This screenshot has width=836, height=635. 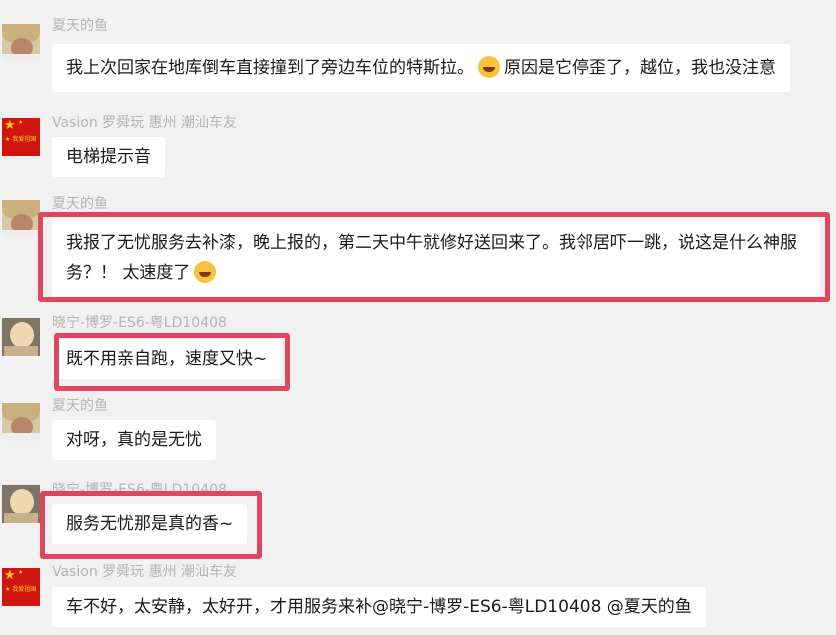 I want to click on message-bubble: 我上次回家在地库倒车直接撞到了旁边车位的特斯拉。 原因是它停歪了，越位，我也没注意, so click(x=421, y=68).